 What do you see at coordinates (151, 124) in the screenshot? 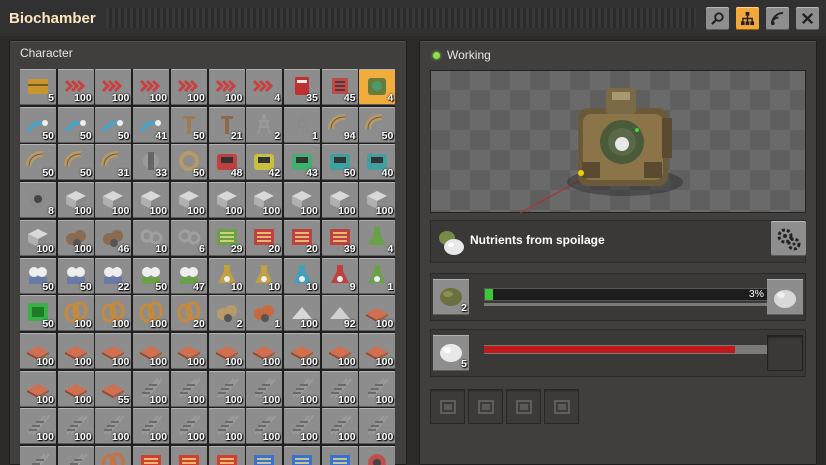
I see `inventory-slot-fast-inserter: 41` at bounding box center [151, 124].